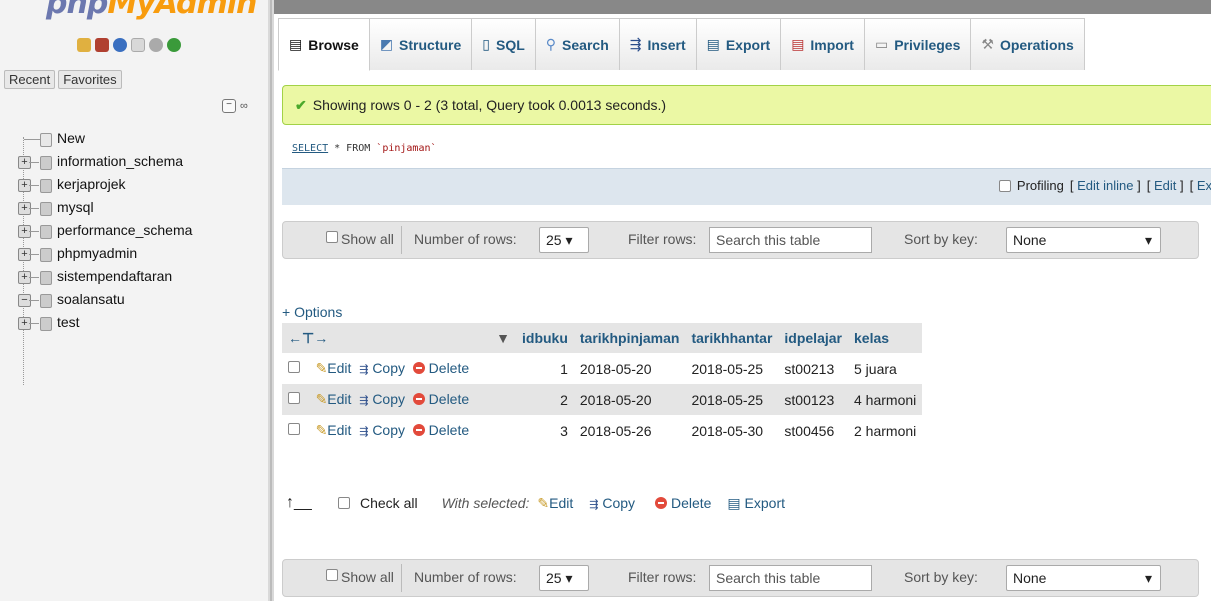  What do you see at coordinates (1204, 185) in the screenshot?
I see `explain-link: Ex` at bounding box center [1204, 185].